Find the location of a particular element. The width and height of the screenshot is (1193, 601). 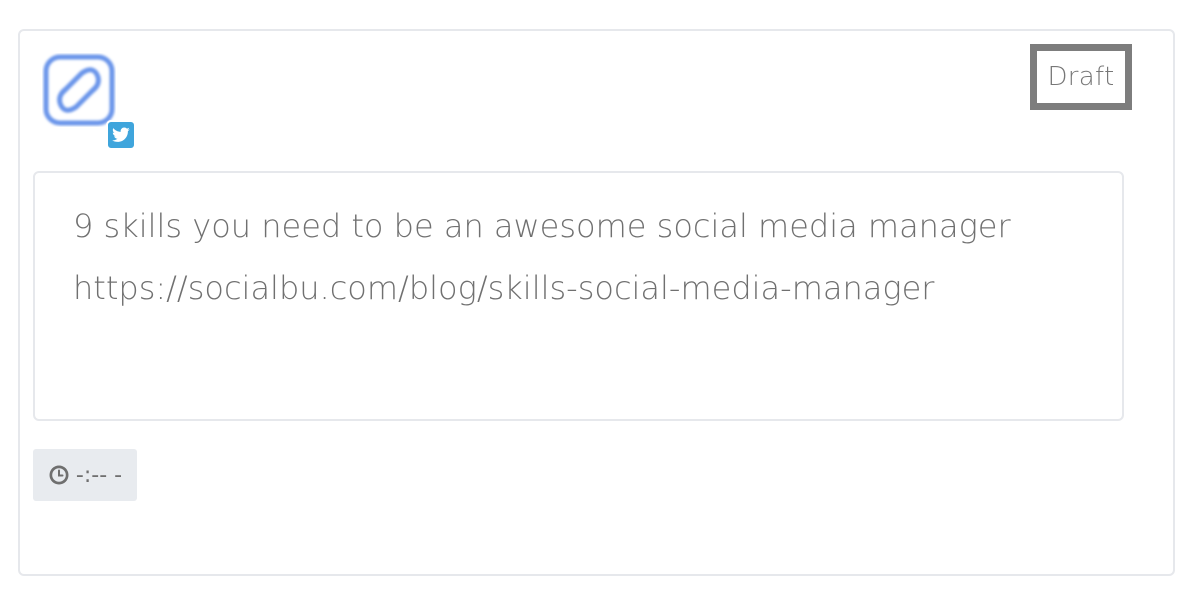

status-badge: Draft is located at coordinates (1081, 77).